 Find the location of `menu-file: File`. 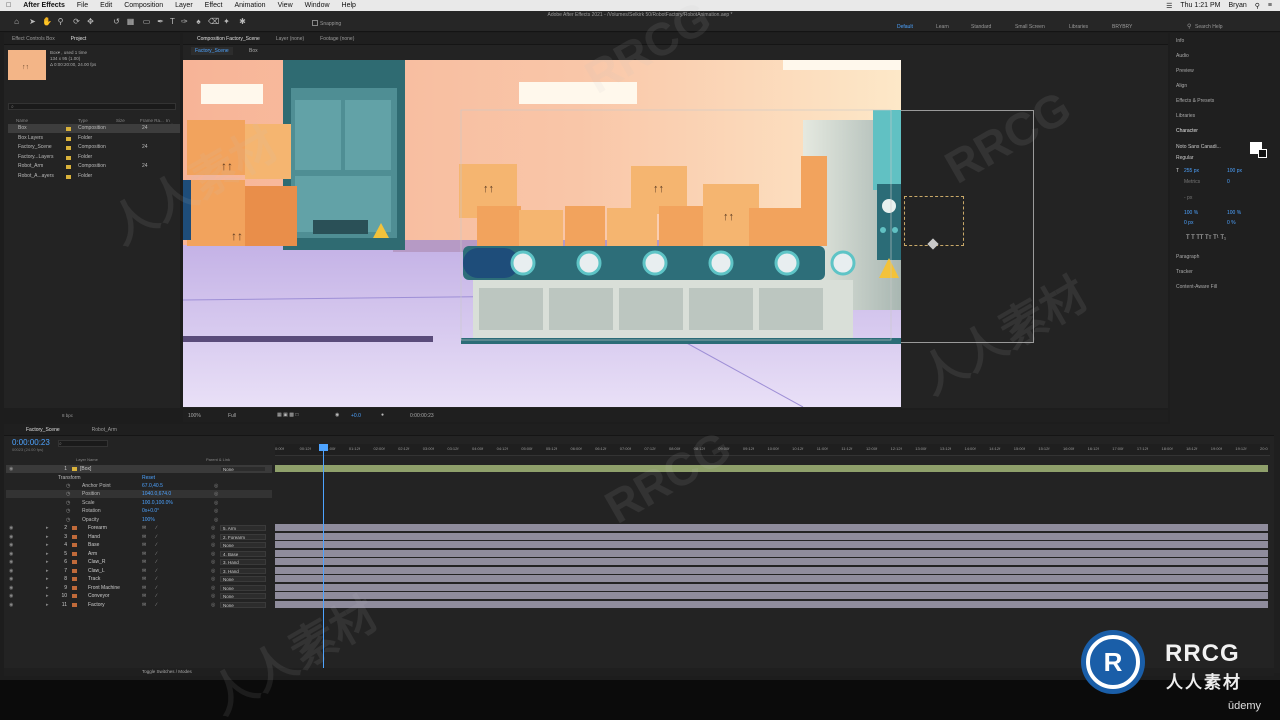

menu-file: File is located at coordinates (82, 5).